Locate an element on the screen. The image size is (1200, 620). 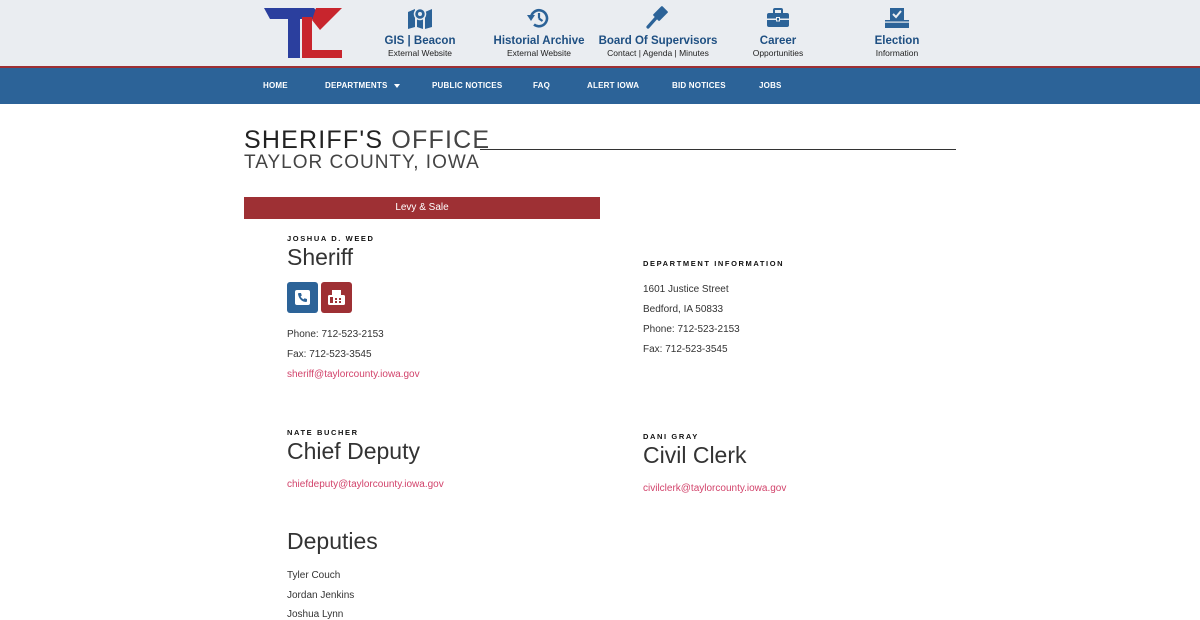
nav-item-departments: DEPARTMENTS is located at coordinates (362, 86).